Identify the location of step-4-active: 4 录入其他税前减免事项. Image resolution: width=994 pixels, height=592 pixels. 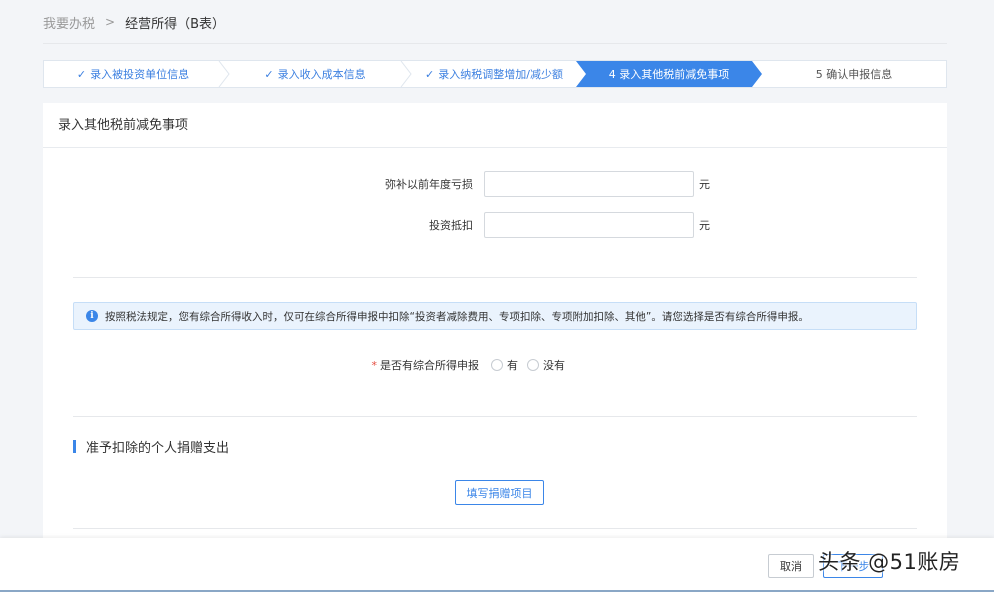
(669, 74).